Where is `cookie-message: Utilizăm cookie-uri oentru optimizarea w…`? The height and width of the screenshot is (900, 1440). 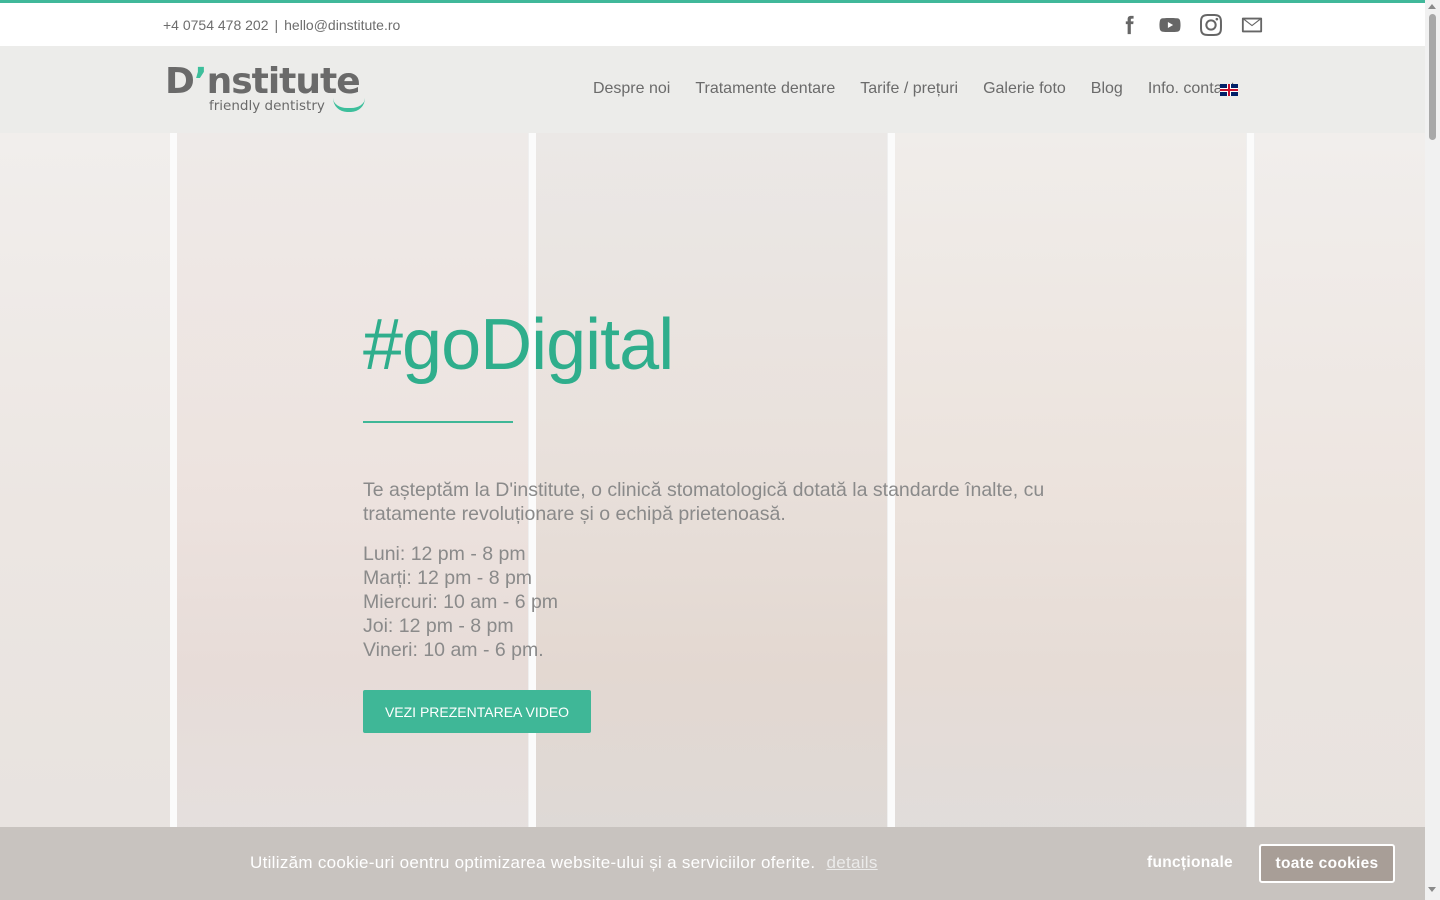 cookie-message: Utilizăm cookie-uri oentru optimizarea w… is located at coordinates (564, 863).